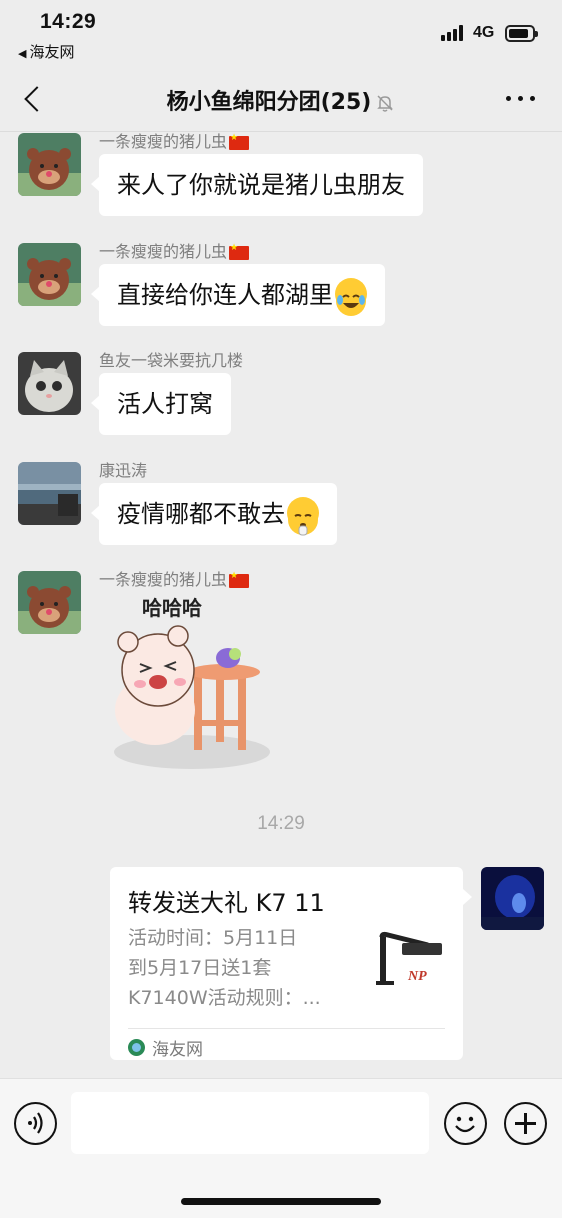 Image resolution: width=562 pixels, height=1218 pixels. I want to click on card-thumbnail: NP, so click(410, 967).